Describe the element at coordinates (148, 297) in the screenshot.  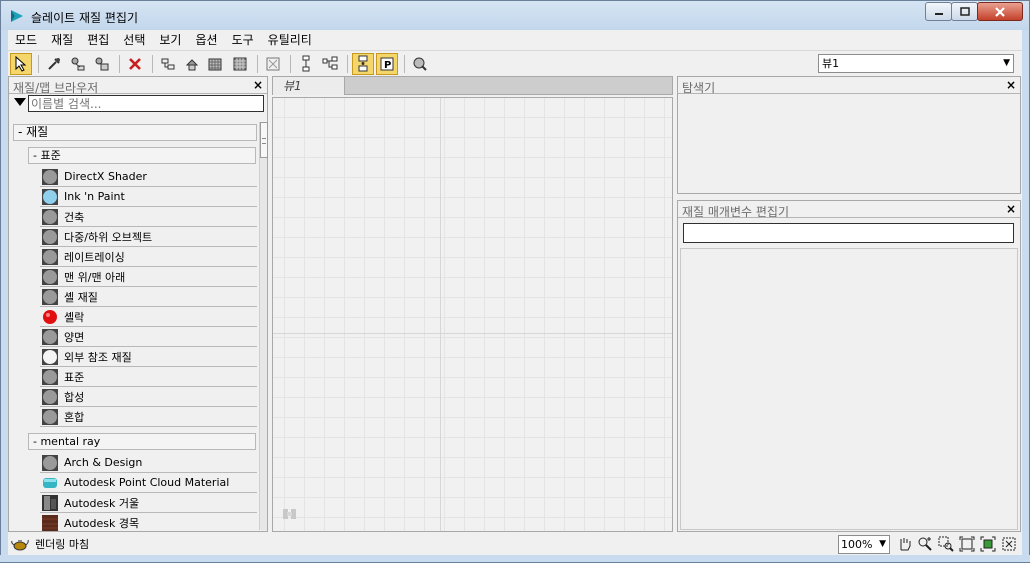
I see `list-item: 셸 재질` at that location.